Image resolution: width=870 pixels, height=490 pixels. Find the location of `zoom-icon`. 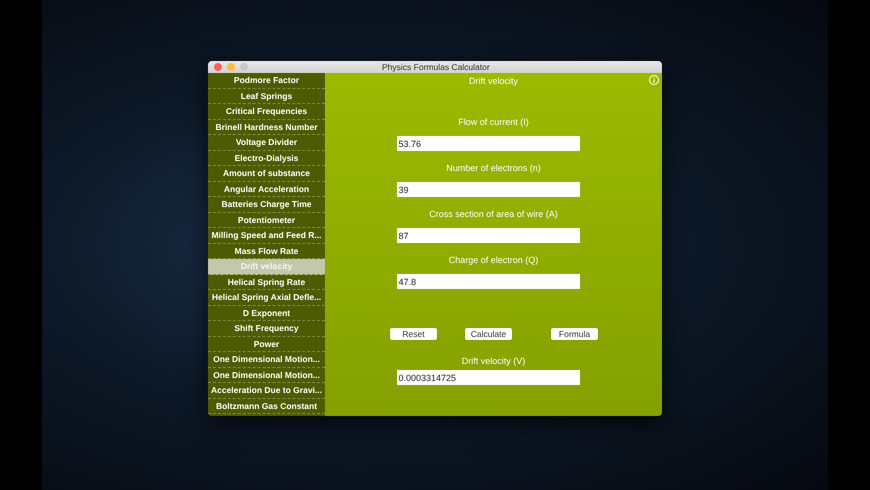

zoom-icon is located at coordinates (244, 67).